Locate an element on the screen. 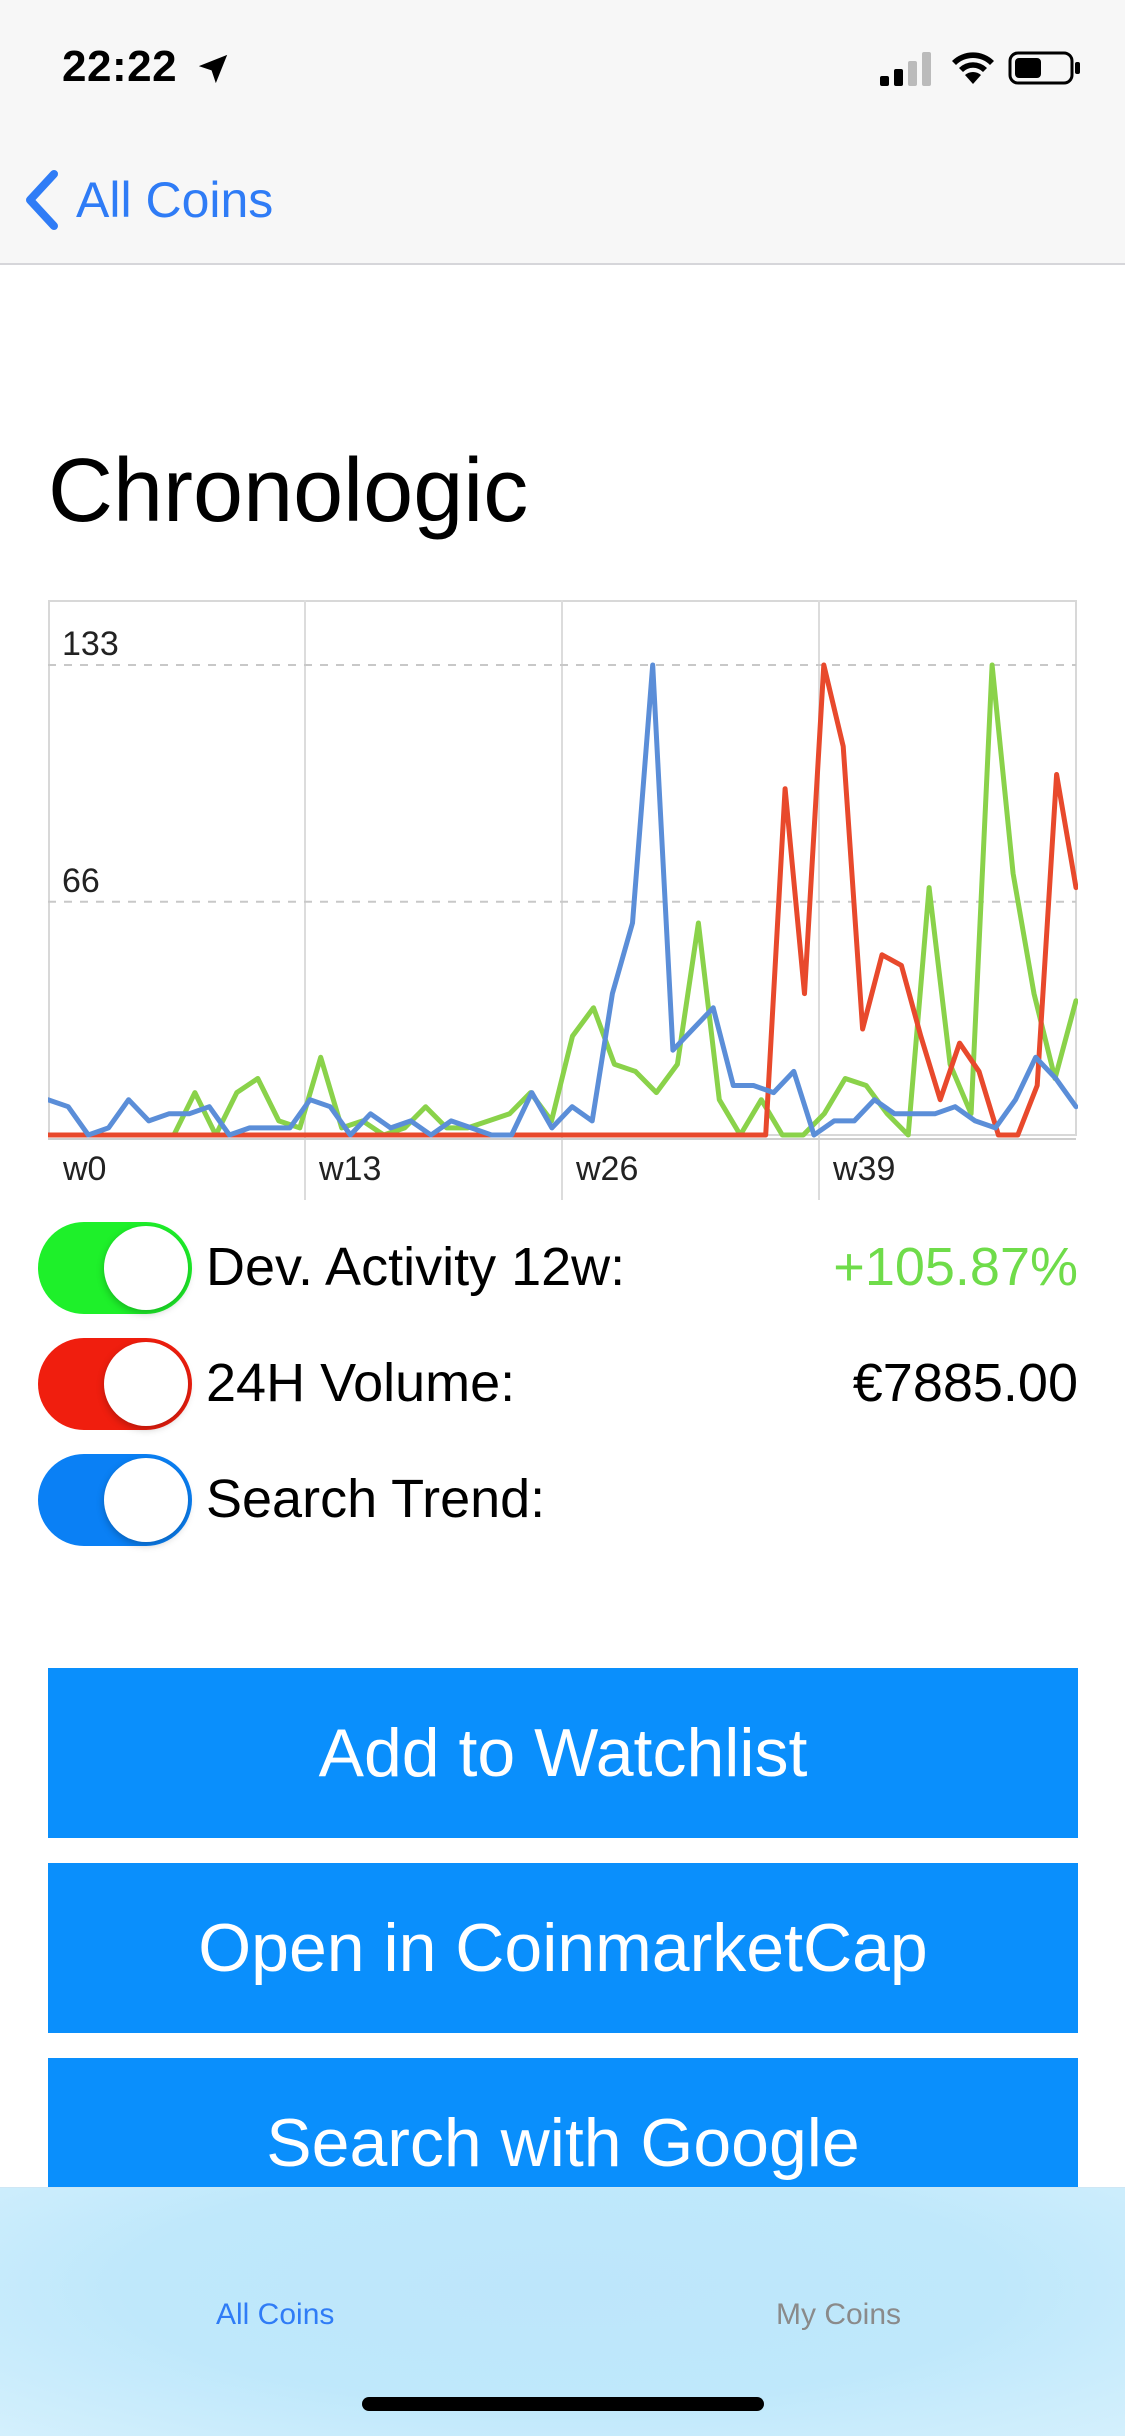  volume-toggle is located at coordinates (115, 1384).